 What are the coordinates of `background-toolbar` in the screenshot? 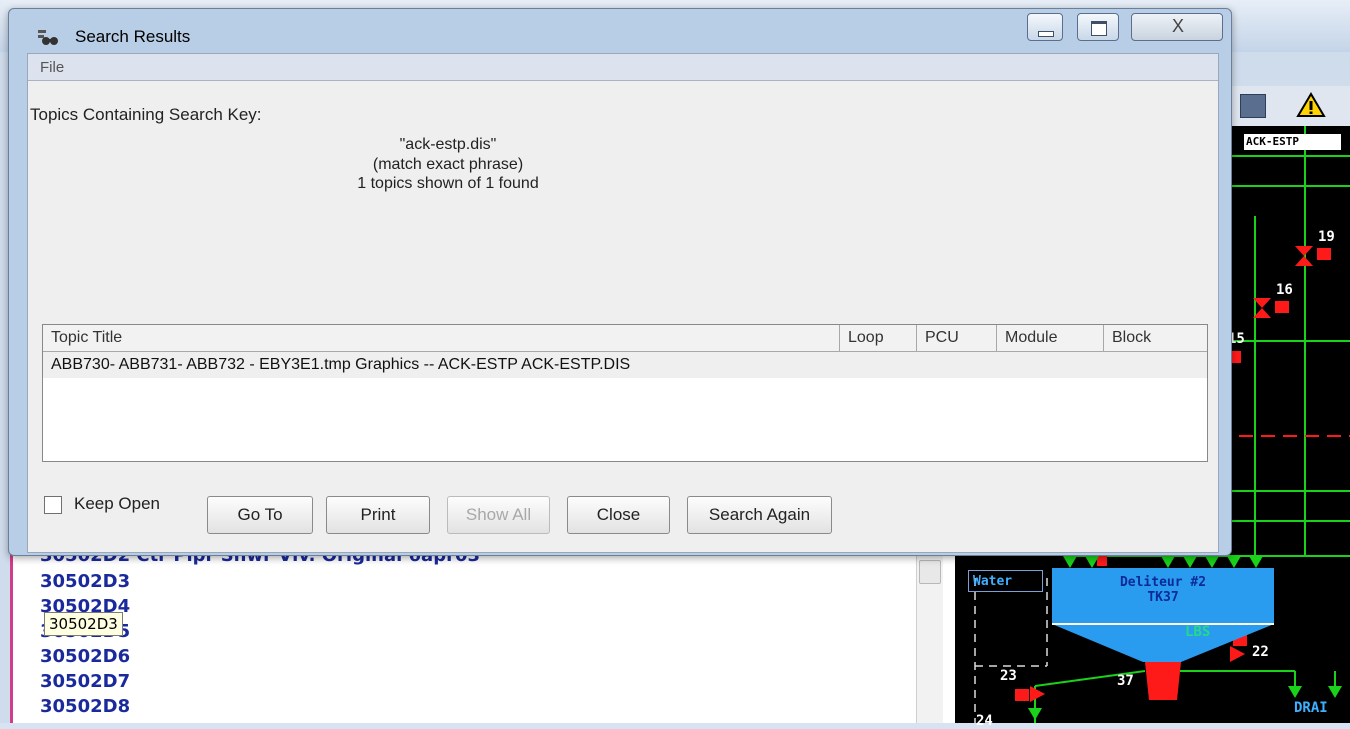 It's located at (1282, 106).